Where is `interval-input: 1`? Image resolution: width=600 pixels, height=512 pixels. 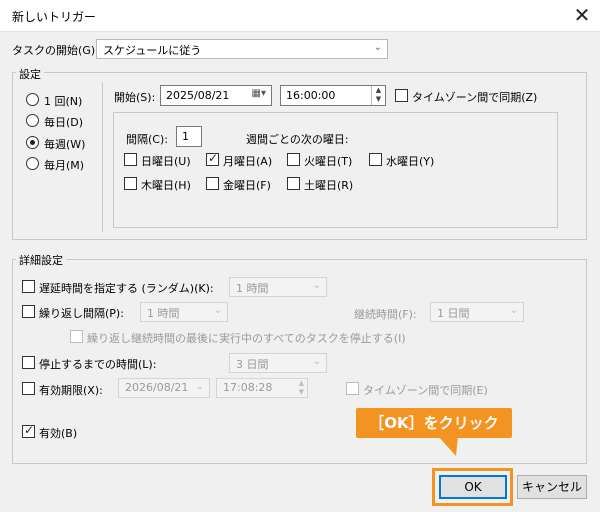
interval-input: 1 is located at coordinates (189, 136).